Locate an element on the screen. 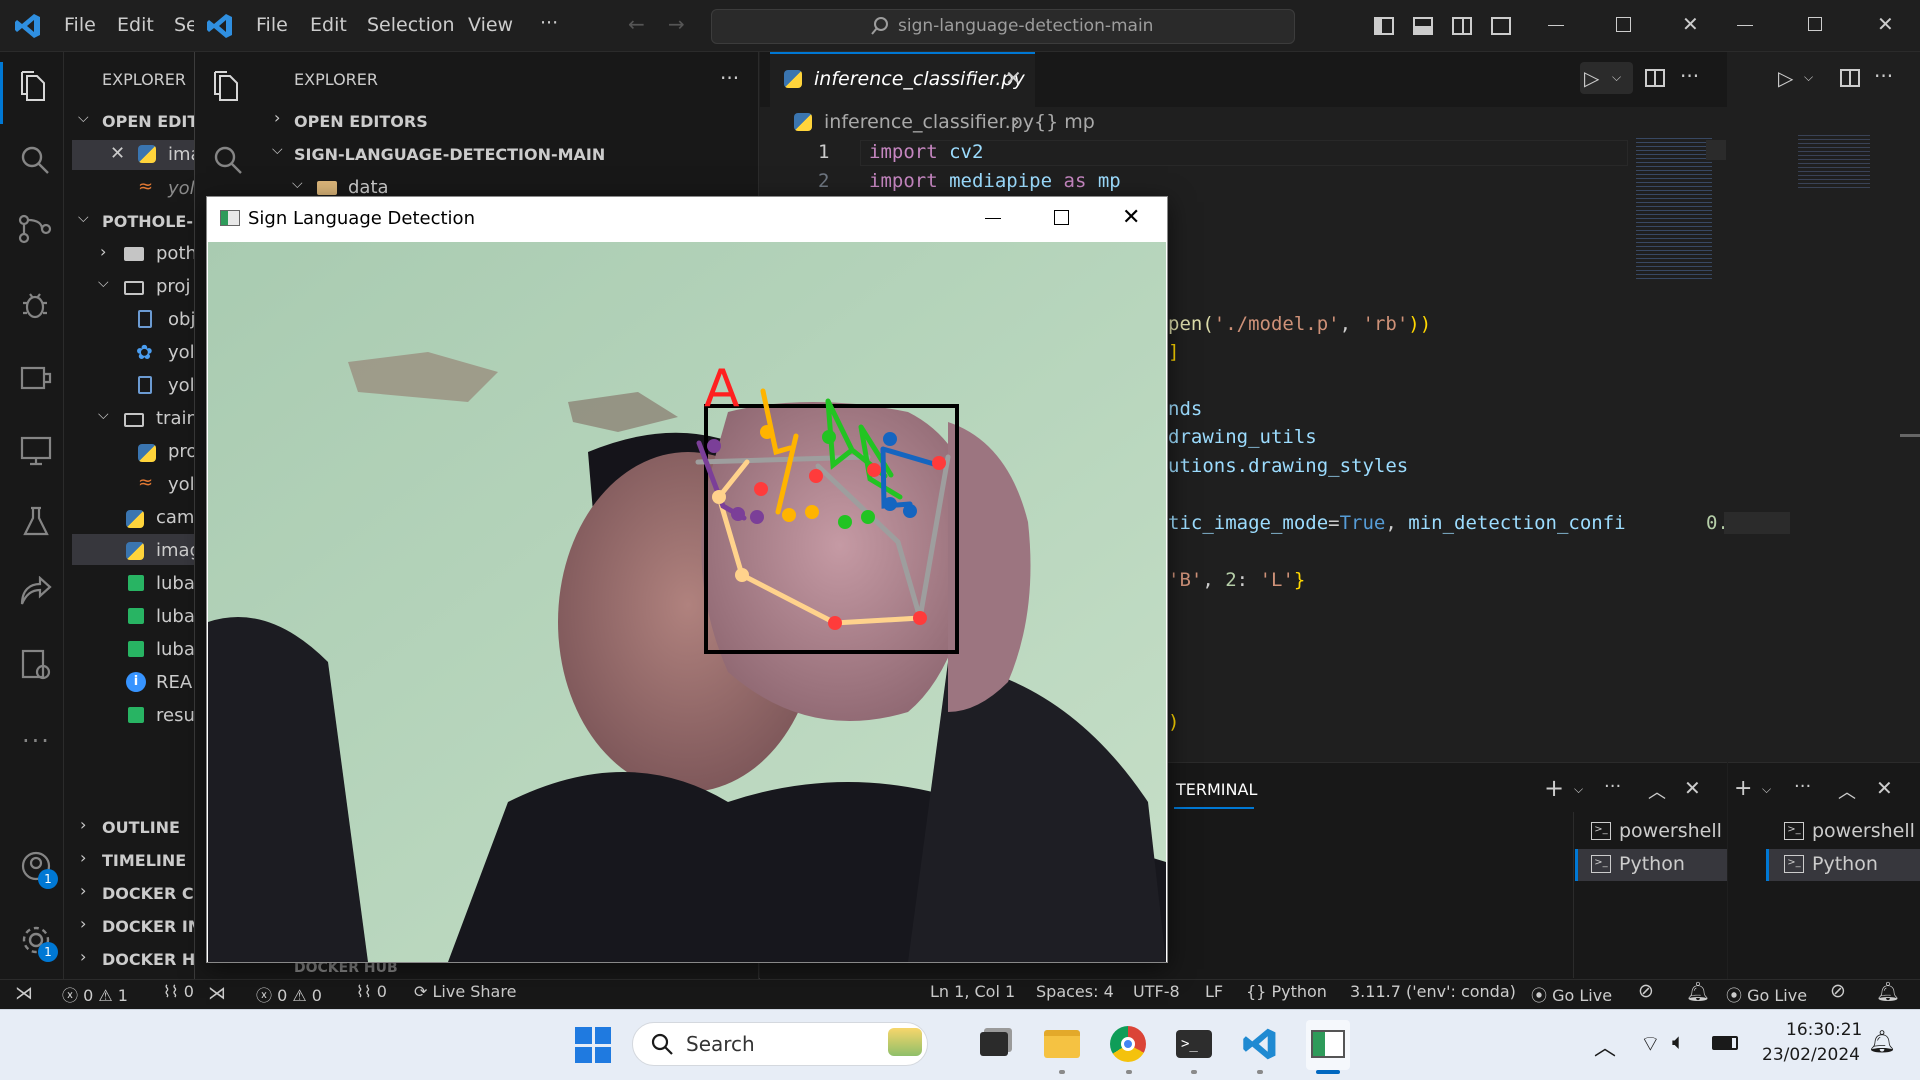 The width and height of the screenshot is (1920, 1080). terminal-python: Python is located at coordinates (1652, 864).